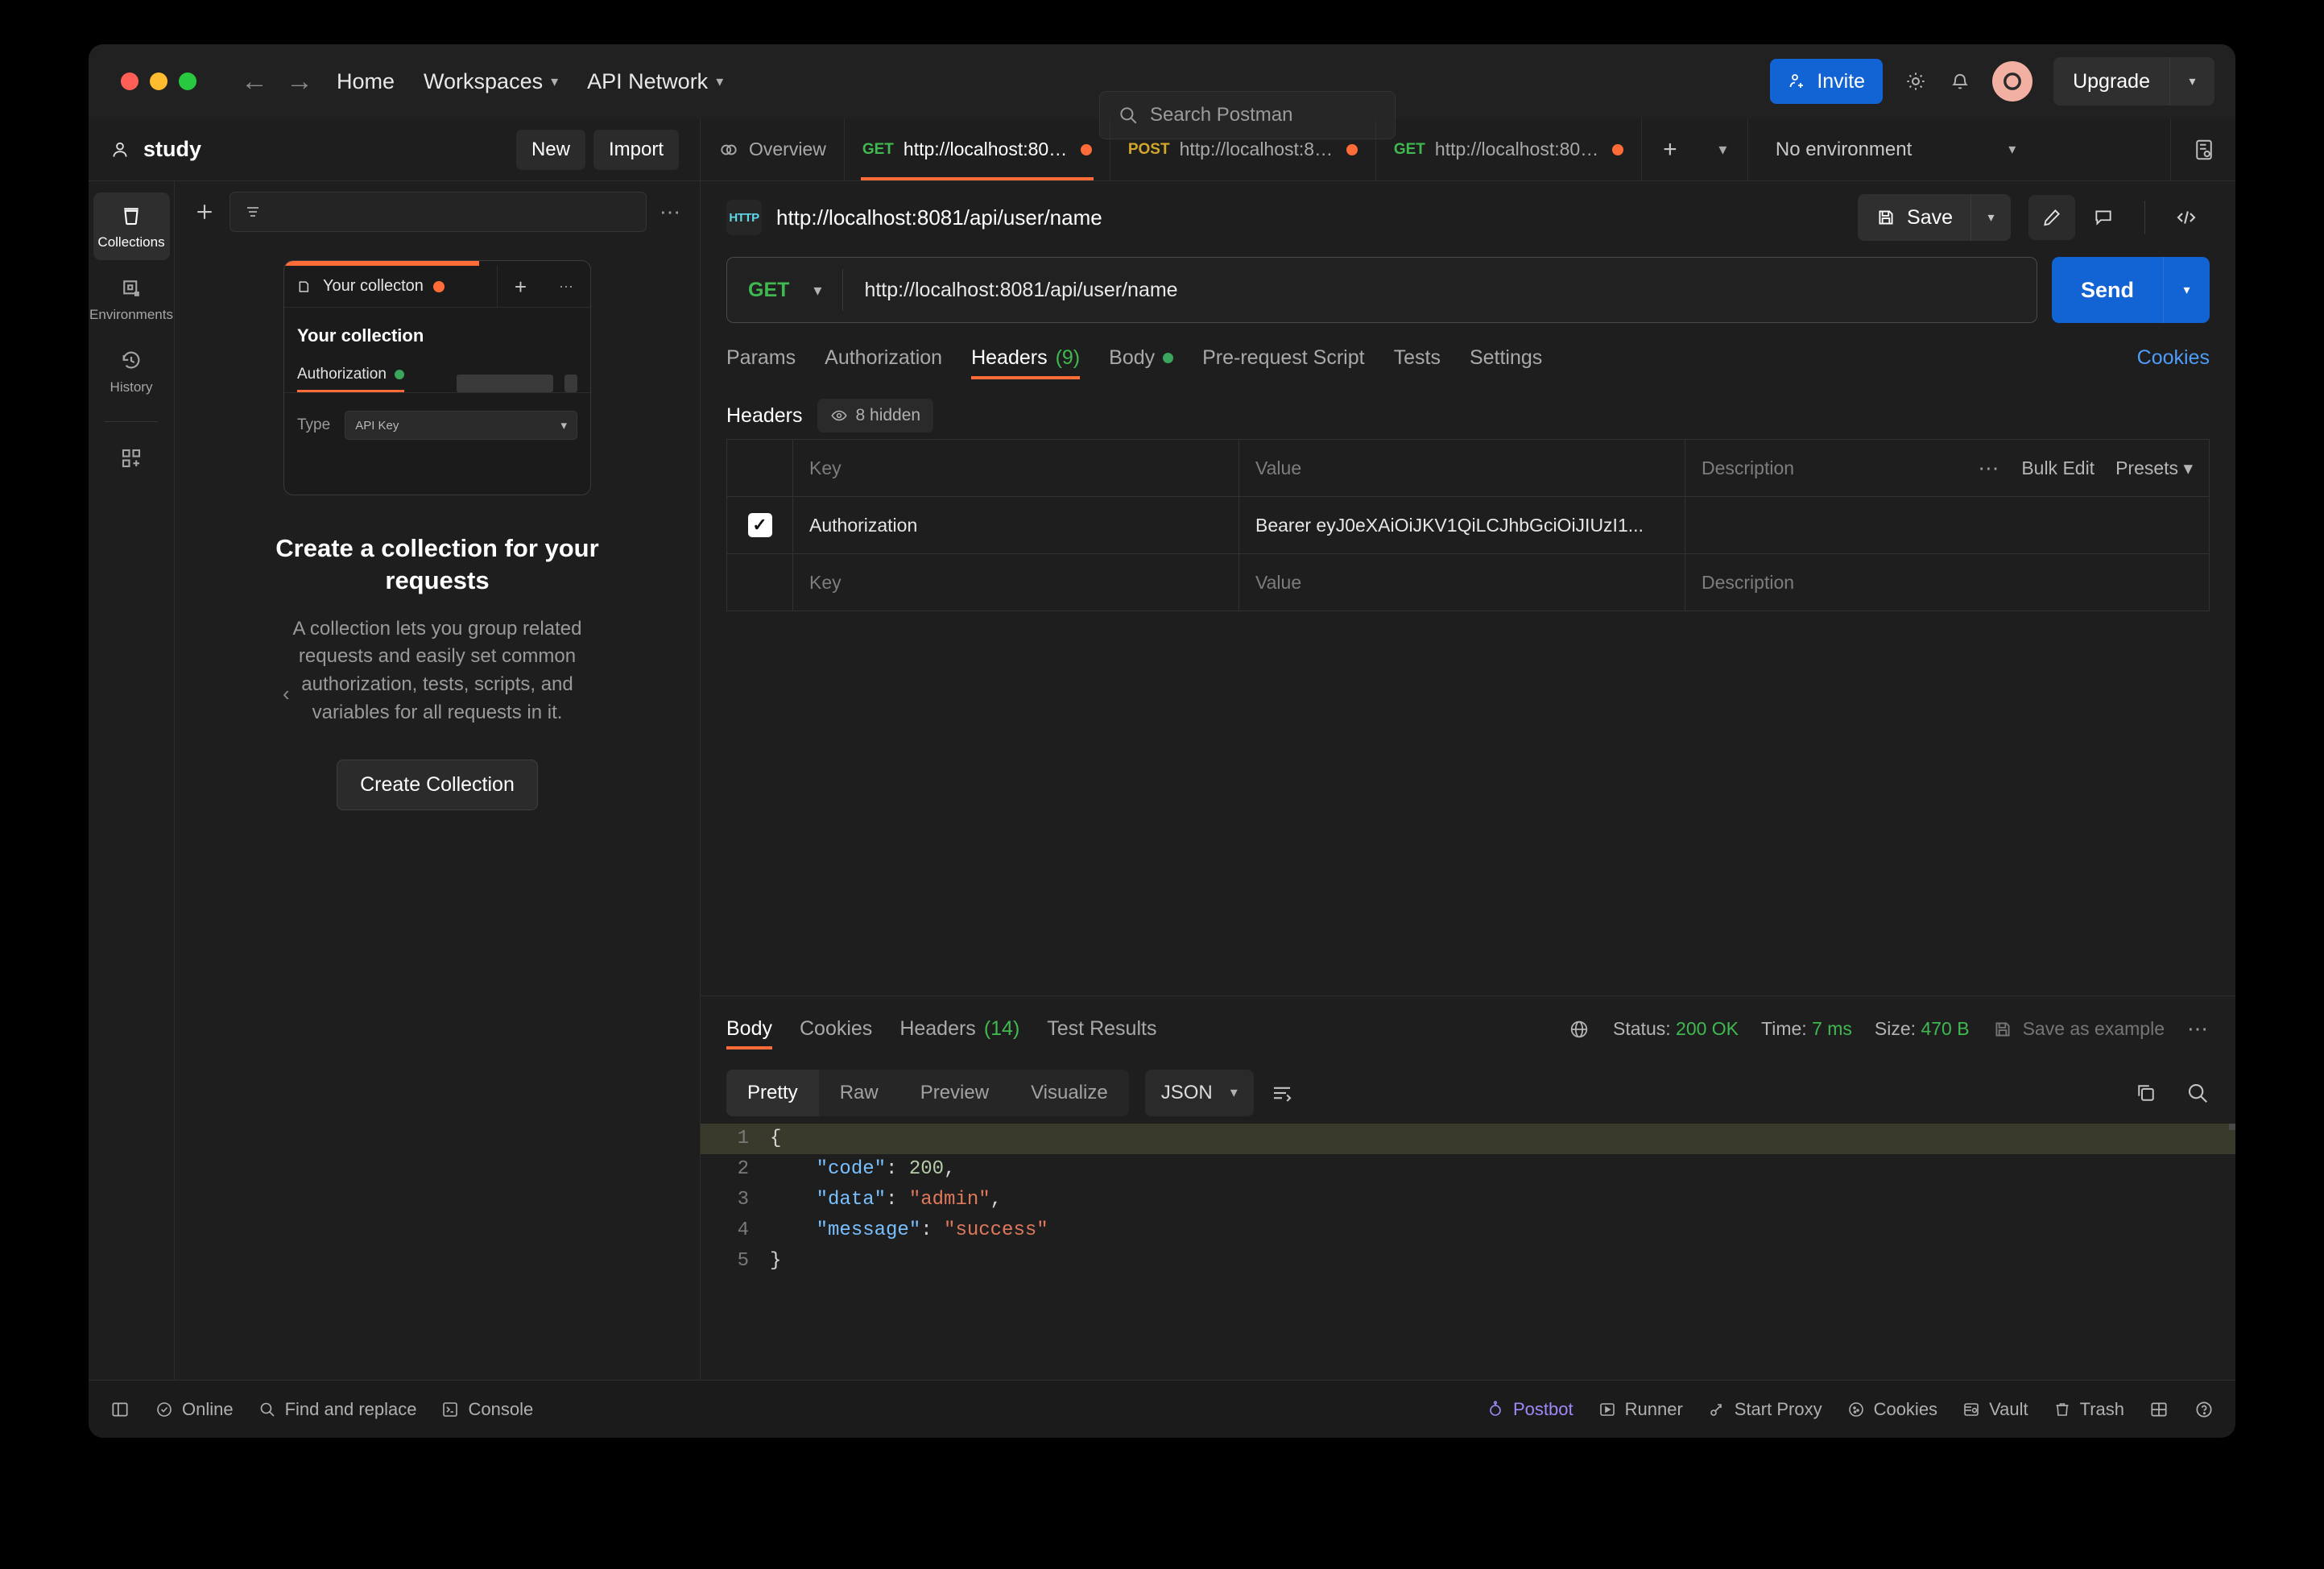 The height and width of the screenshot is (1569, 2324). Describe the element at coordinates (959, 1029) in the screenshot. I see `tab-response-headers: Headers (14)` at that location.